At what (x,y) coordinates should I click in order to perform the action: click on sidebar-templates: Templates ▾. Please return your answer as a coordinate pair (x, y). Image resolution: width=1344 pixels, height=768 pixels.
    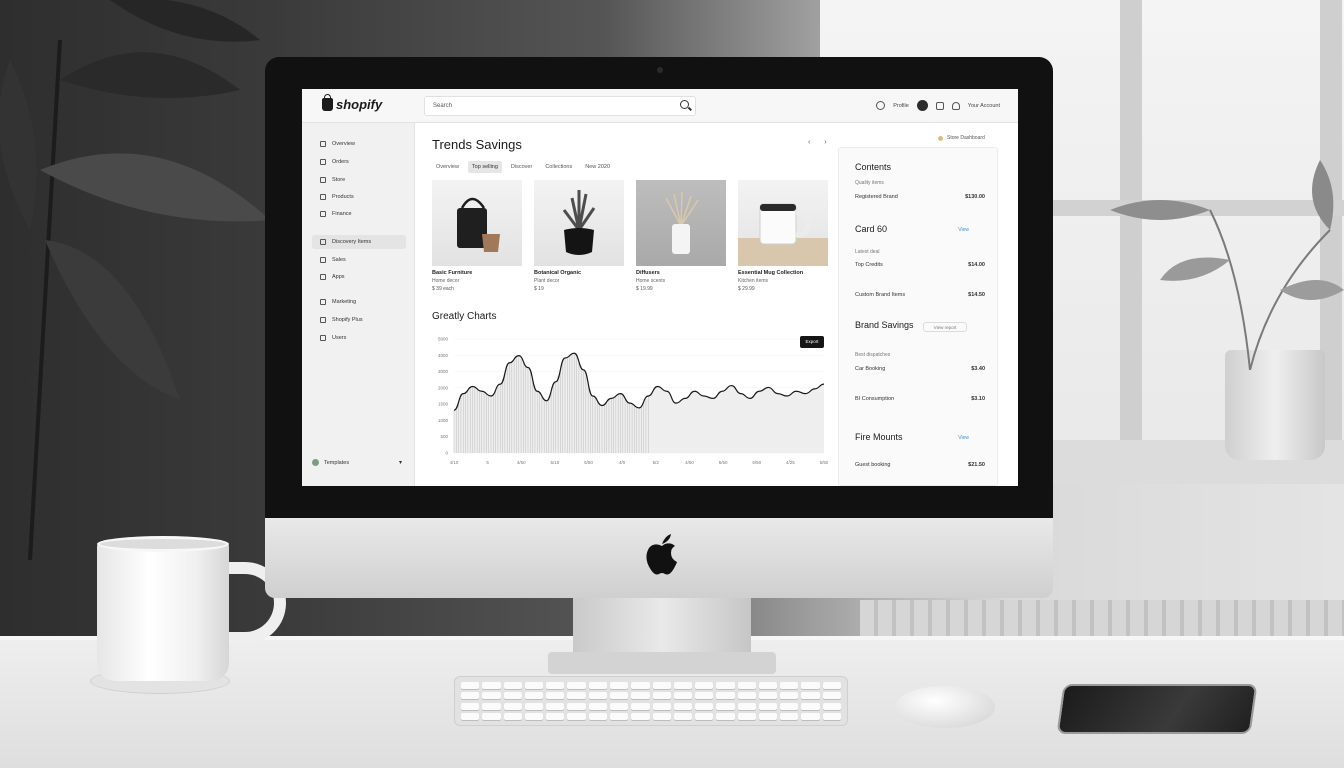
    Looking at the image, I should click on (357, 462).